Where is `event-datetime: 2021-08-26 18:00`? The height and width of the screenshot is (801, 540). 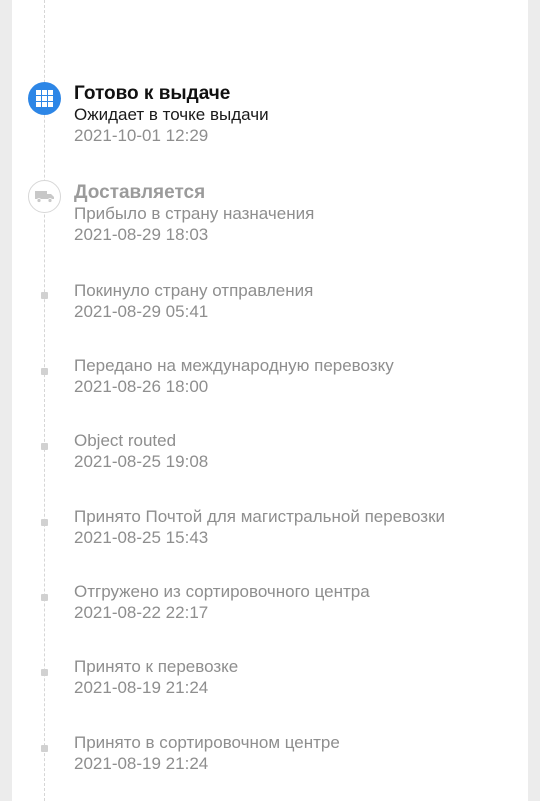 event-datetime: 2021-08-26 18:00 is located at coordinates (141, 386).